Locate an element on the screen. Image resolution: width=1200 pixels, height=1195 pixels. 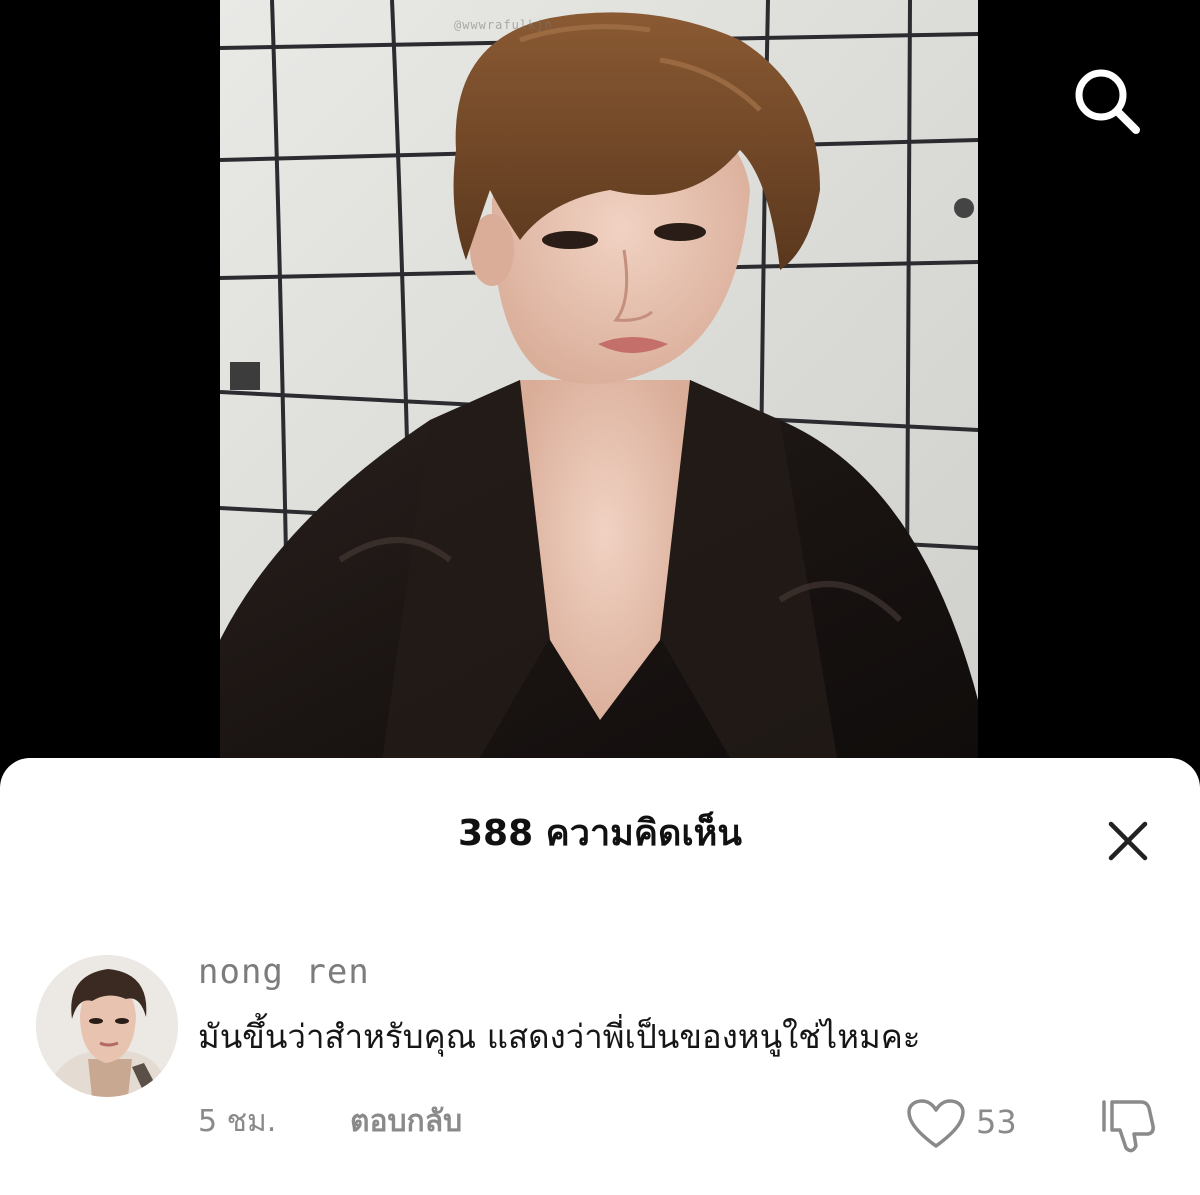
thumbs-down-icon is located at coordinates (1128, 1126).